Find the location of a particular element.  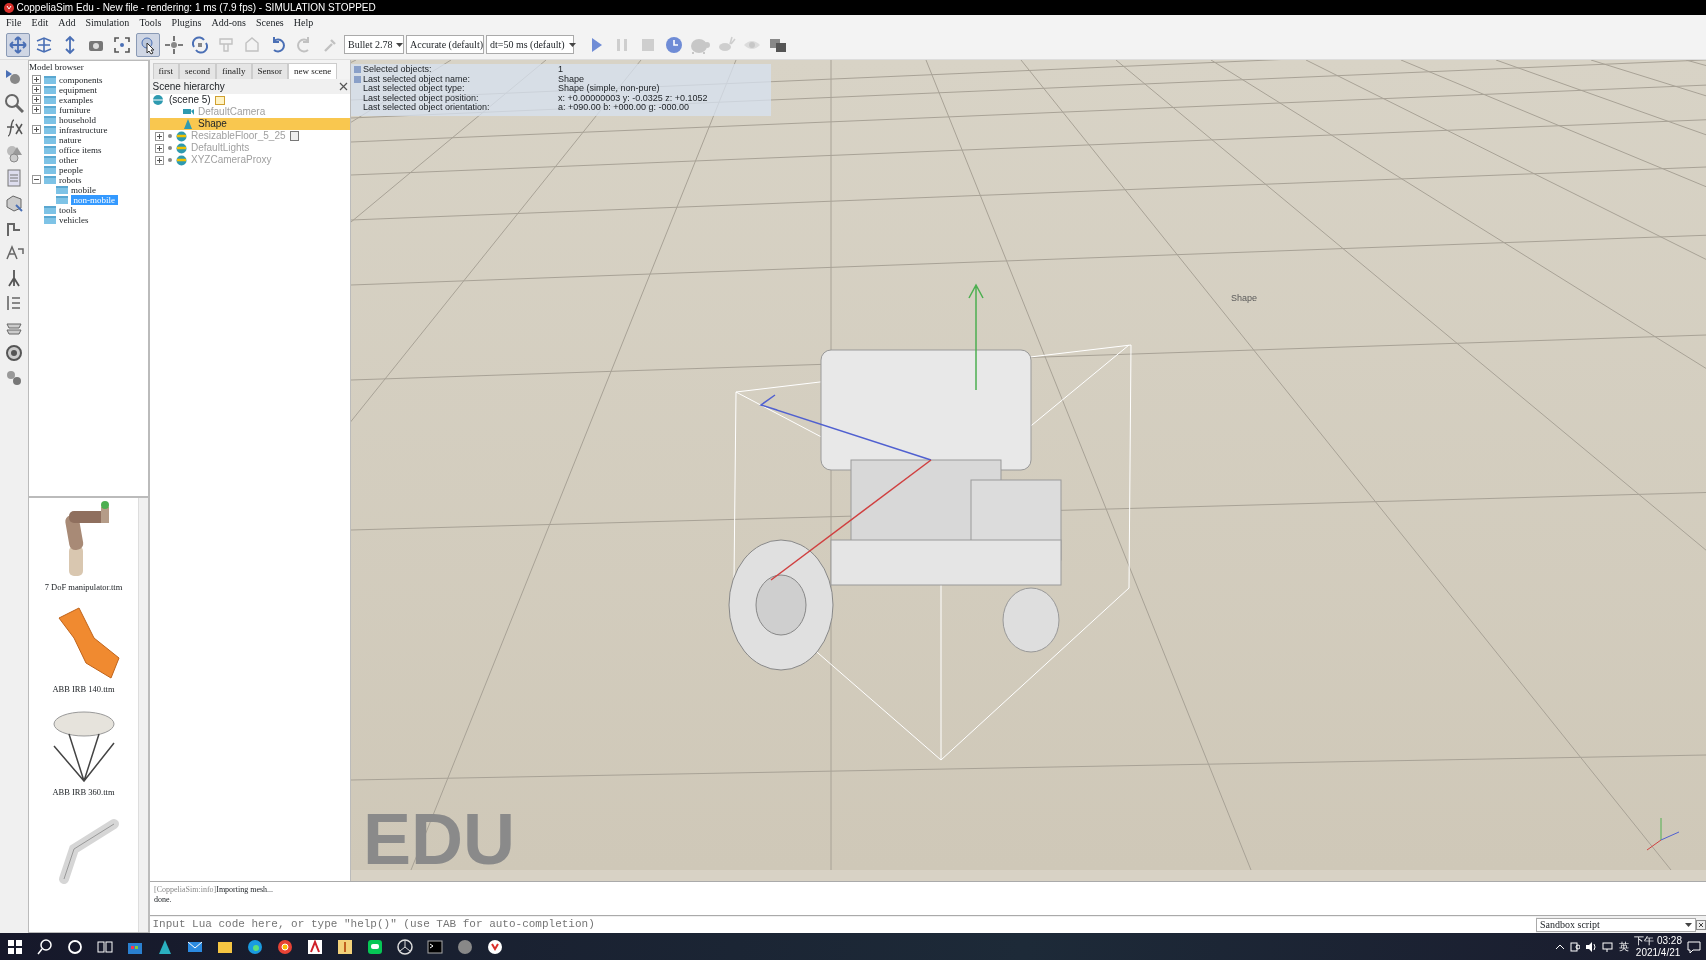

engine-dropdown: Accurate (default) is located at coordinates (445, 44).